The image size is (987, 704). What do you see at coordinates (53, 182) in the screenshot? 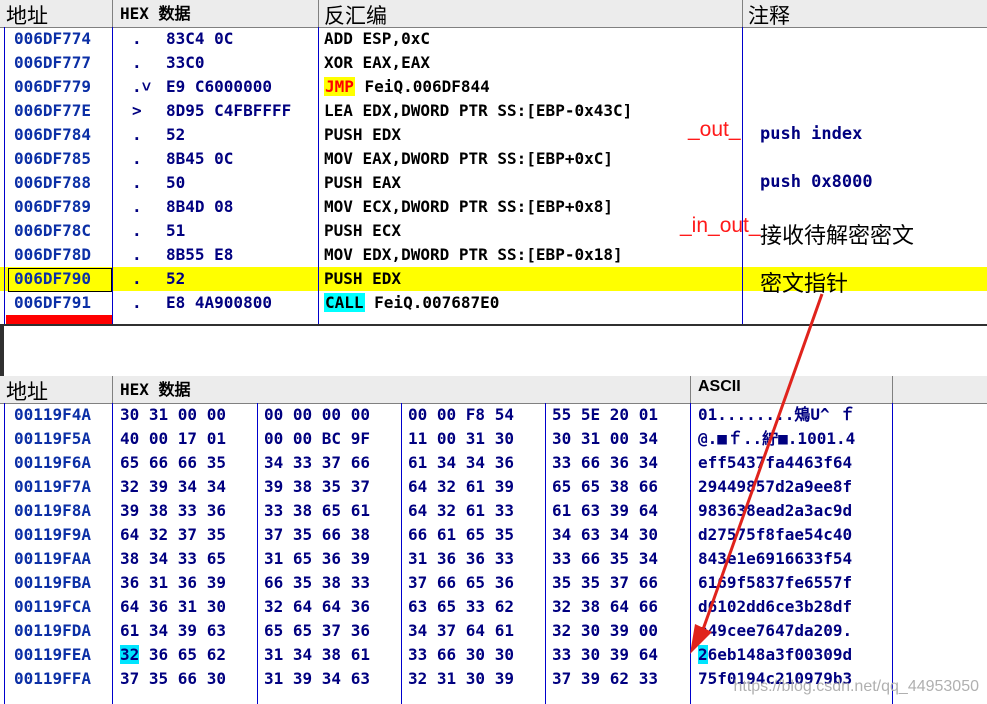
I see `row-address: 006DF788` at bounding box center [53, 182].